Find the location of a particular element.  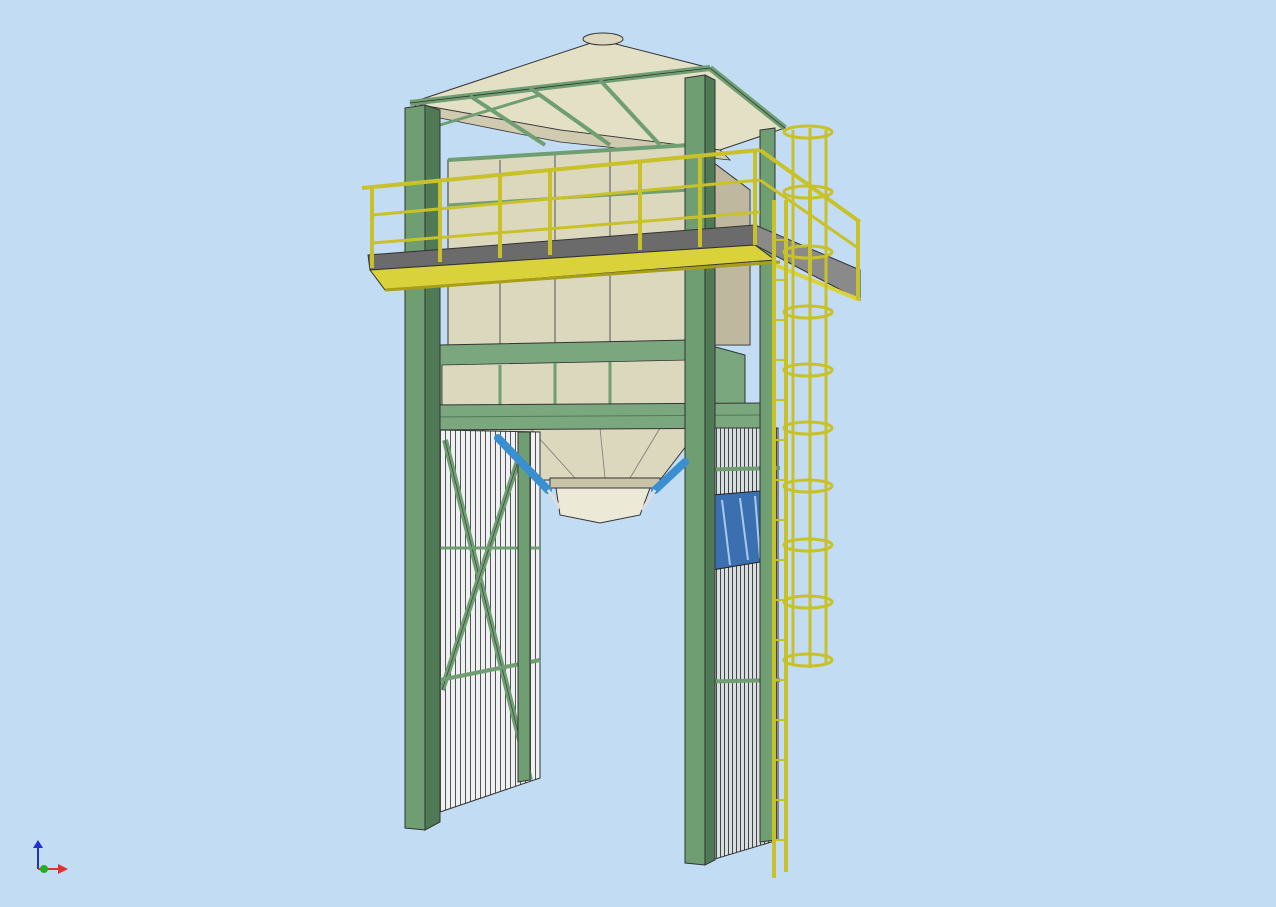

axis-triad-icon is located at coordinates (50, 857).